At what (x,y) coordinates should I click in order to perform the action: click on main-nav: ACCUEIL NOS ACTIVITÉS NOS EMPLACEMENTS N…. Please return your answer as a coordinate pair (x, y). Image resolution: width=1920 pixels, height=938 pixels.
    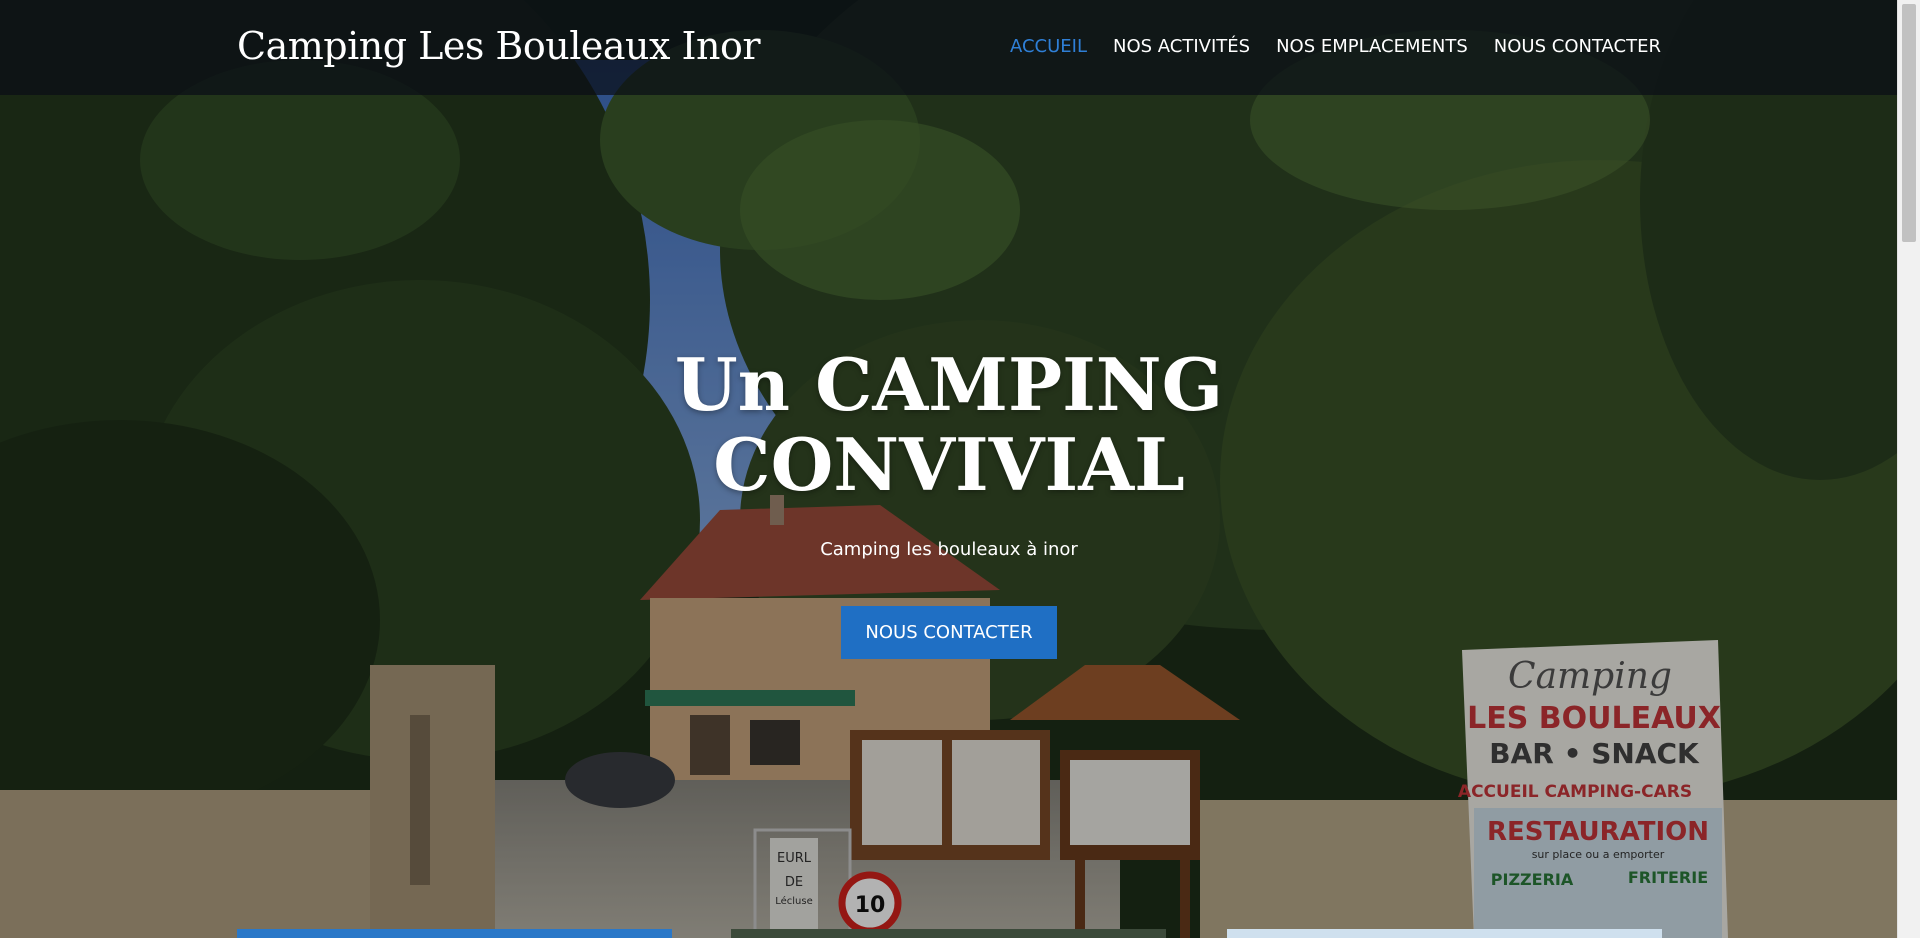
    Looking at the image, I should click on (1335, 46).